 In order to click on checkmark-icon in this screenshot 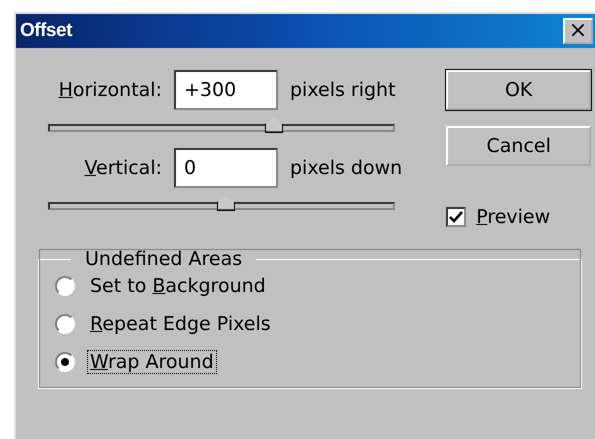, I will do `click(456, 217)`.